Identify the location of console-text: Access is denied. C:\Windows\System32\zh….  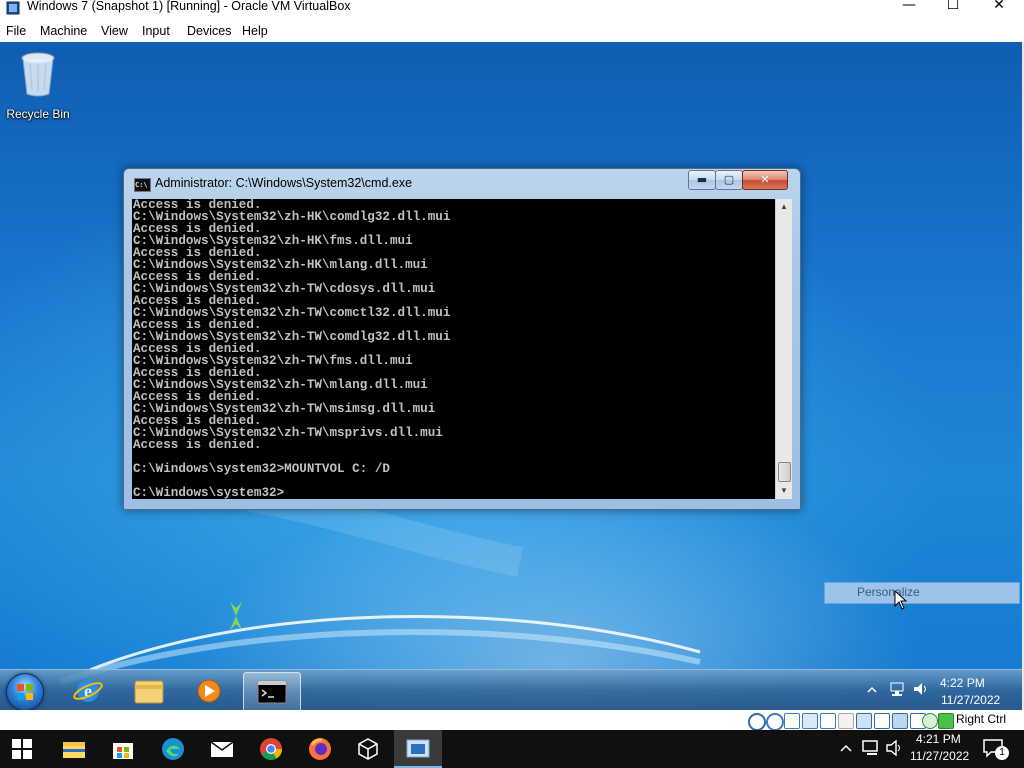
(292, 349).